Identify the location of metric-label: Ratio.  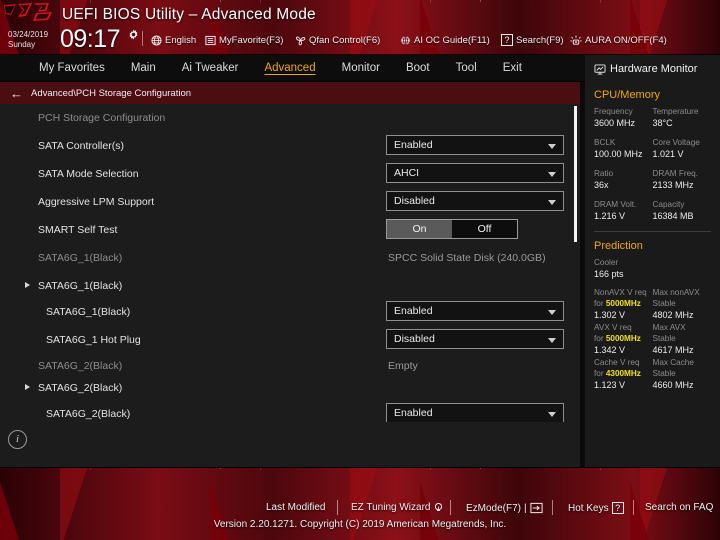
(604, 173).